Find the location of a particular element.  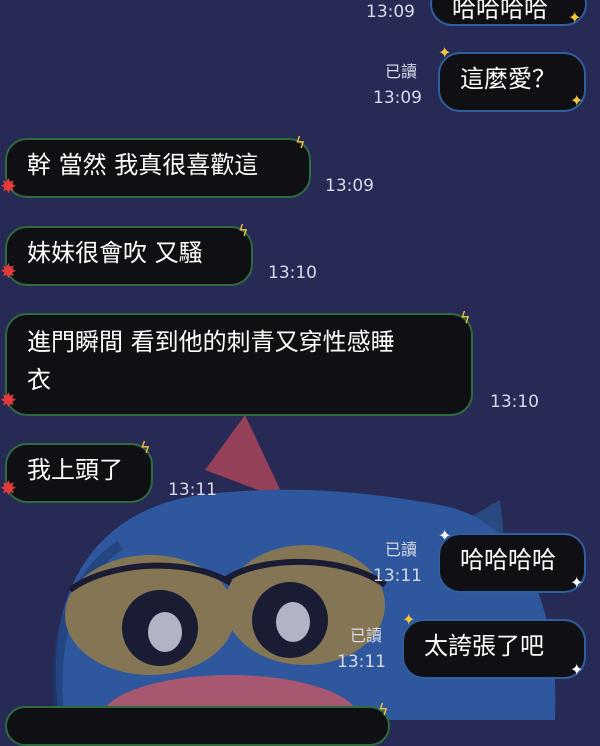

message-bubble-incoming: 妹妹很會吹 又騷 is located at coordinates (129, 256).